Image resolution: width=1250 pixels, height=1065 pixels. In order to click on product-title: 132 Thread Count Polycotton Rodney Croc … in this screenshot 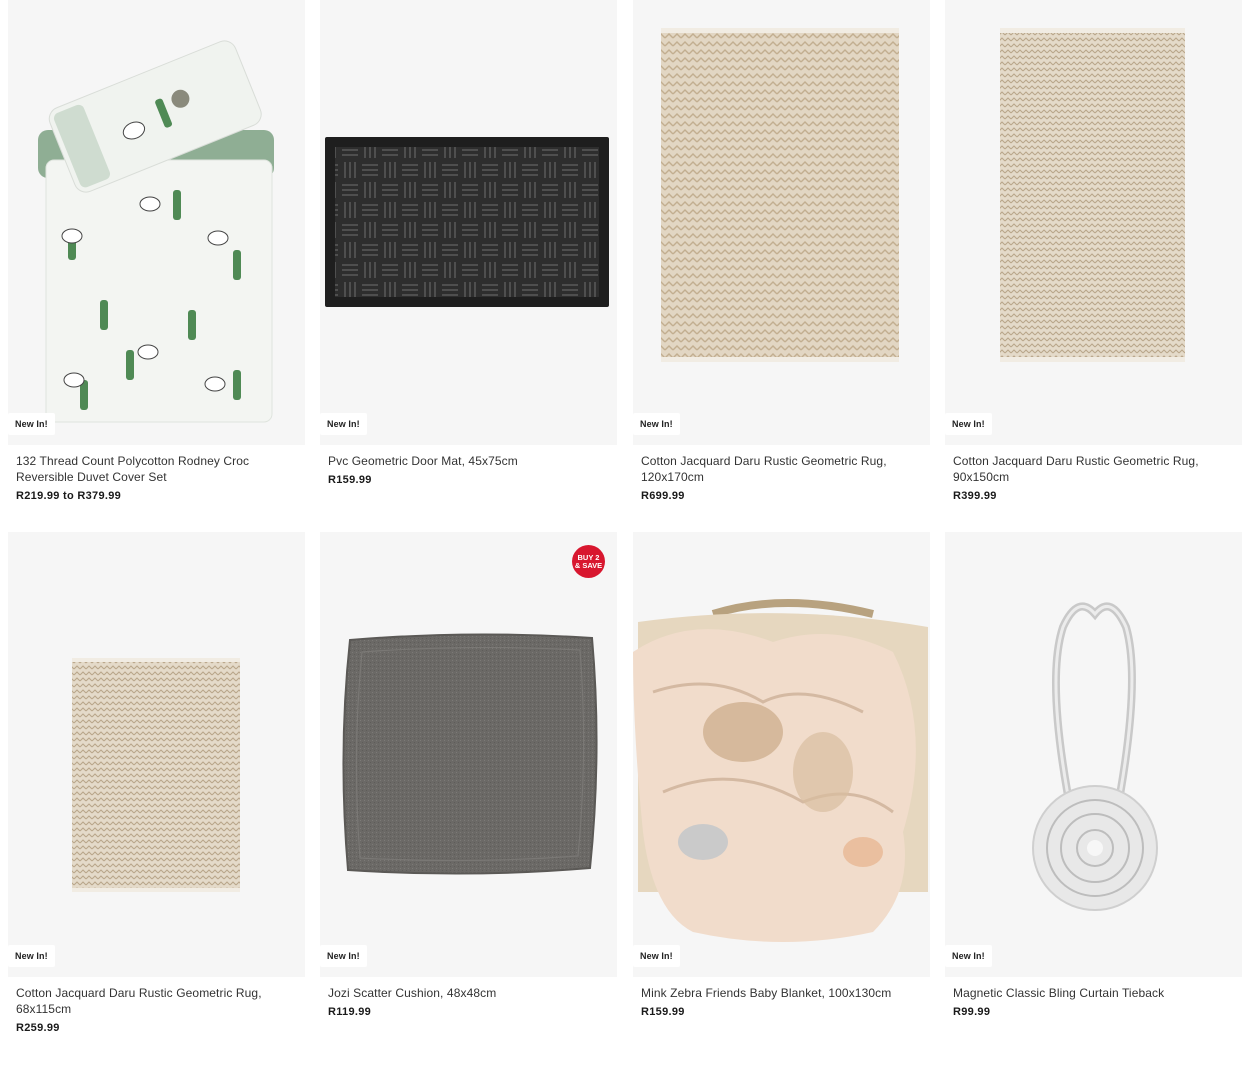, I will do `click(158, 469)`.